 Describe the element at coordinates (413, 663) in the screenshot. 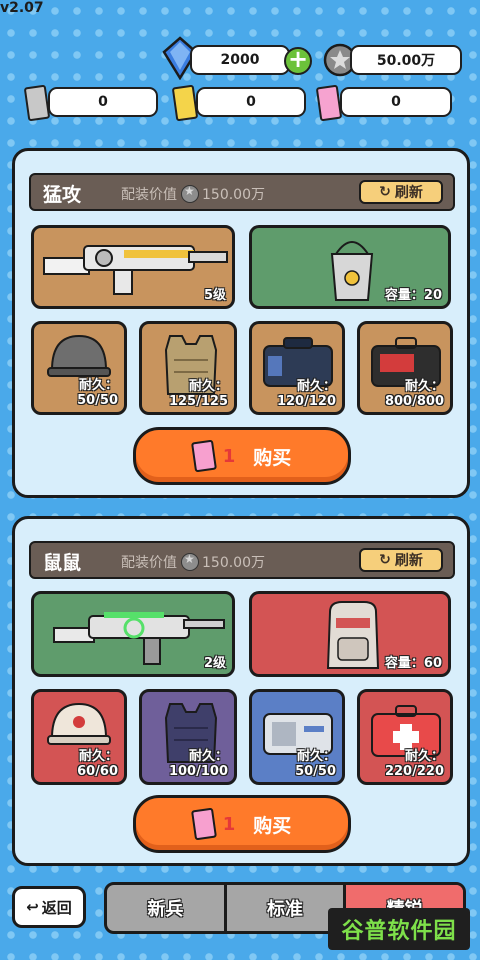

I see `backpack-capacity: 容量：60` at that location.